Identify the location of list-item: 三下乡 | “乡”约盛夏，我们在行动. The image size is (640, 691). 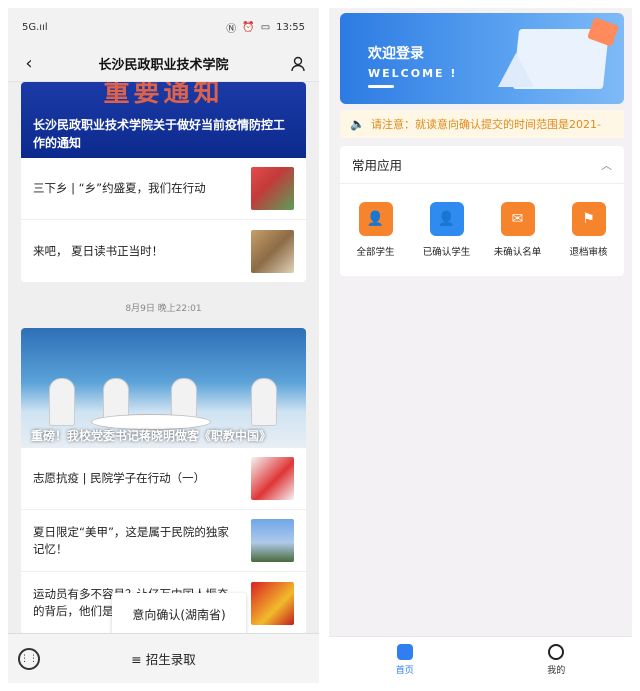
(163, 189).